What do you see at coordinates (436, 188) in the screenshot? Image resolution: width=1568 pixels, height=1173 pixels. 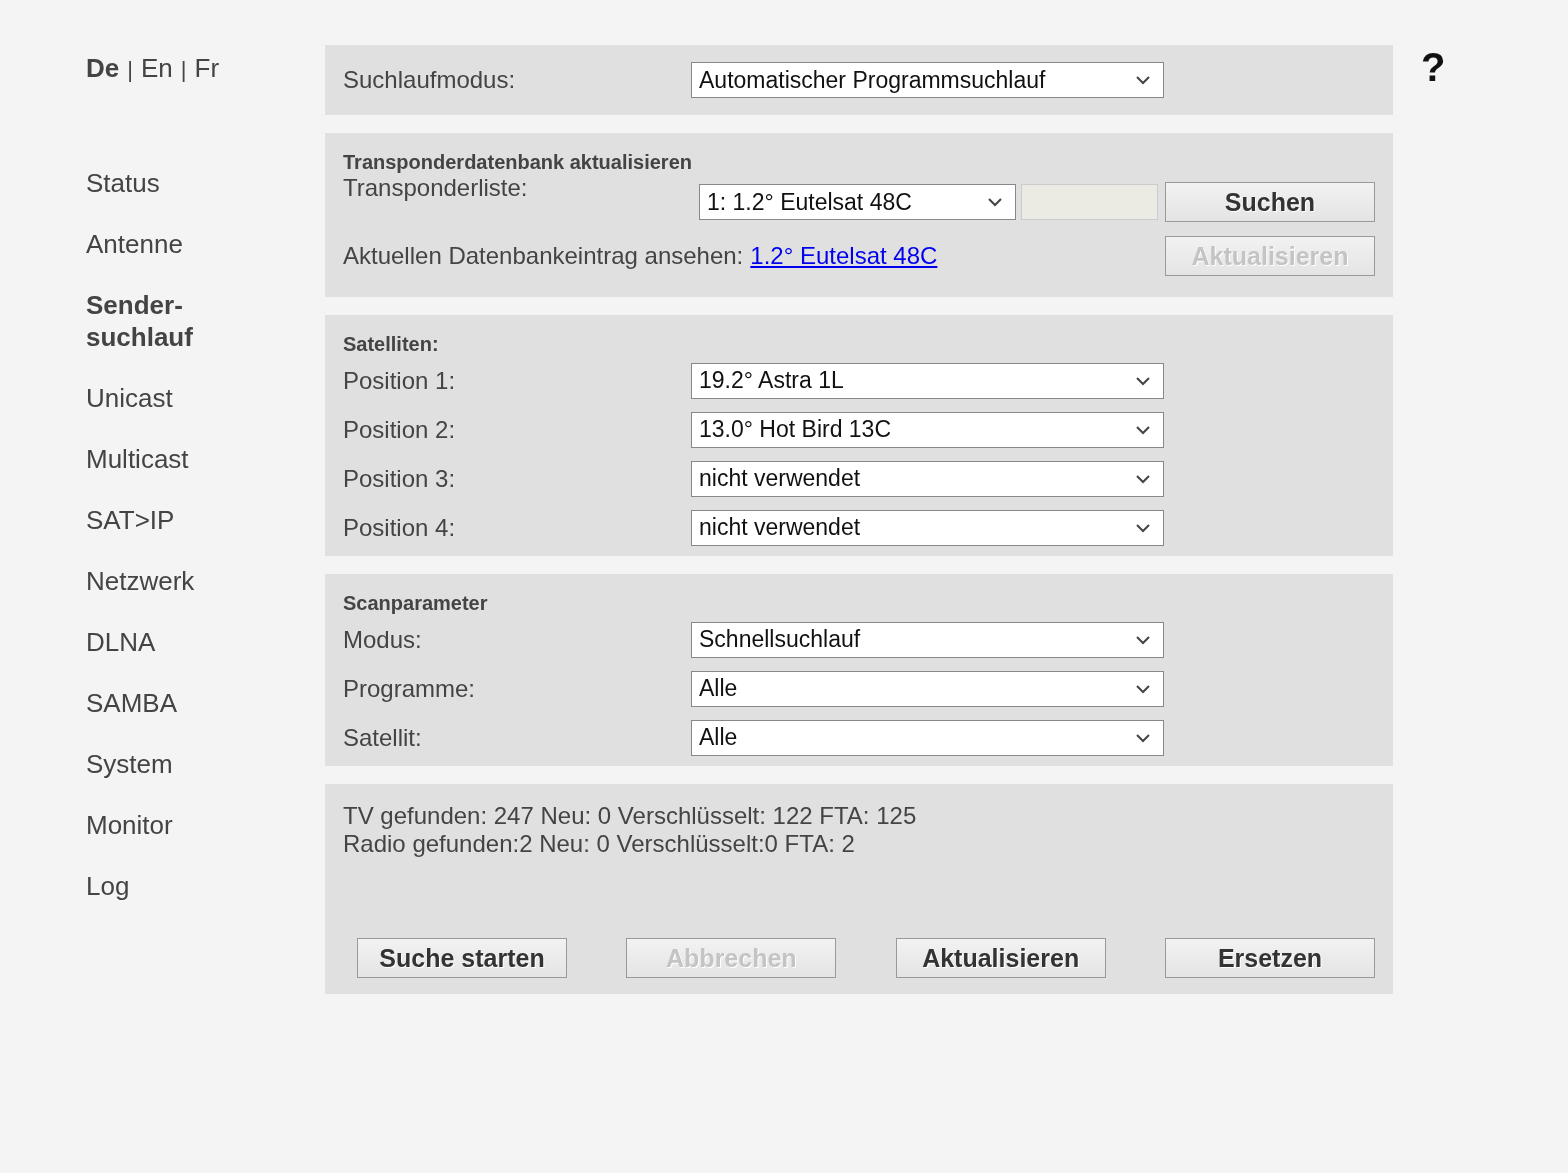 I see `field-label: Transponderliste:` at bounding box center [436, 188].